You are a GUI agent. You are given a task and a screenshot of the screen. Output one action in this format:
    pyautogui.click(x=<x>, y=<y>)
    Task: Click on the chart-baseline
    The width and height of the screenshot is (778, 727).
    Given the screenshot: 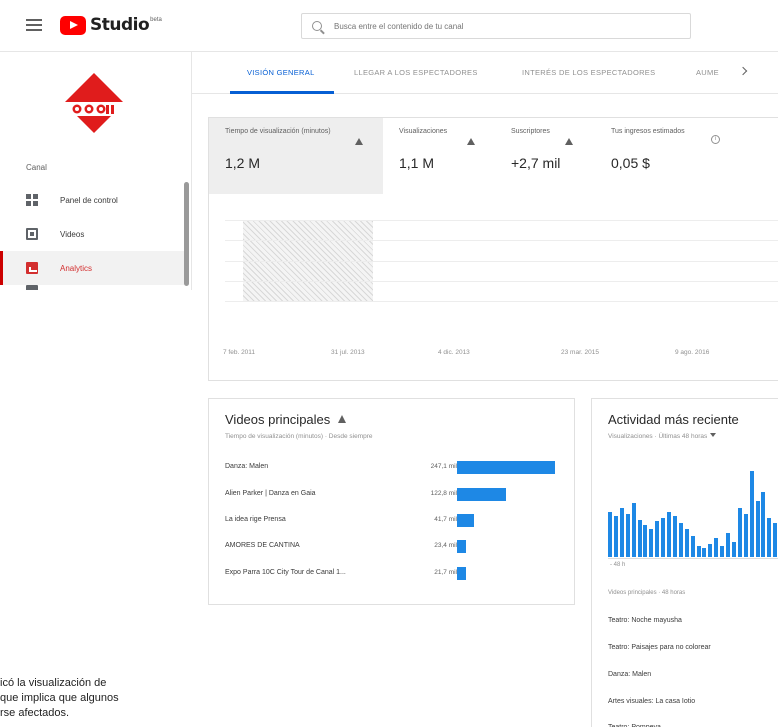 What is the action you would take?
    pyautogui.click(x=693, y=558)
    